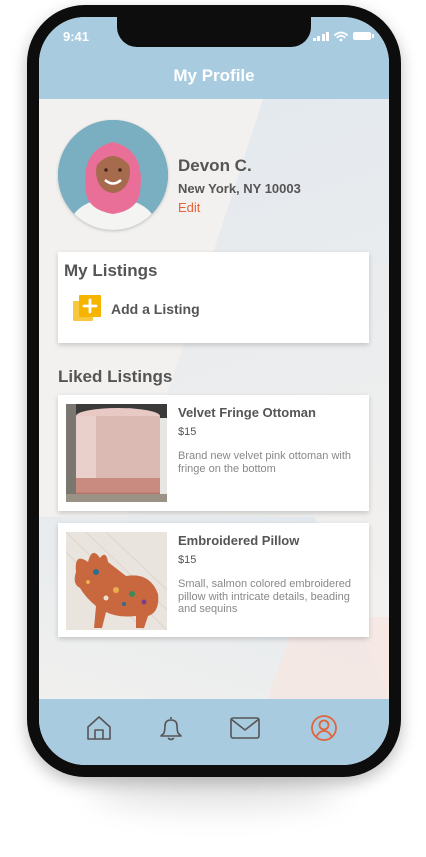 The image size is (426, 857). What do you see at coordinates (214, 75) in the screenshot?
I see `page-title: My Profile` at bounding box center [214, 75].